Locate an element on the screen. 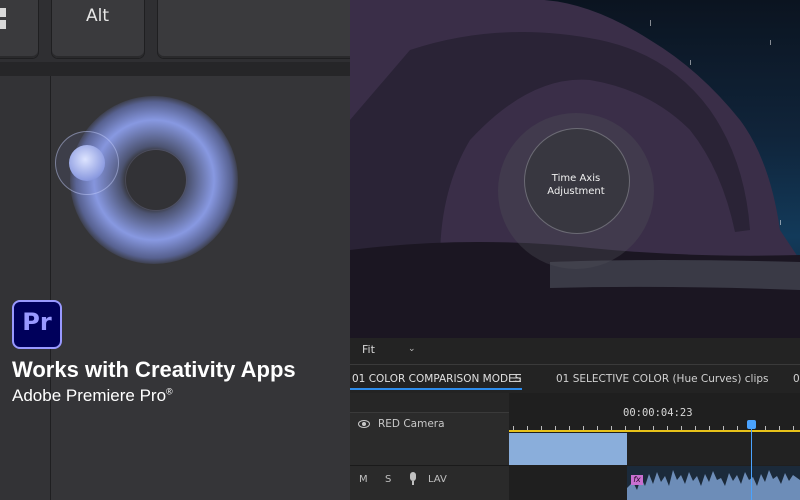 The width and height of the screenshot is (800, 500). subheadline: Adobe Premiere Pro® is located at coordinates (92, 396).